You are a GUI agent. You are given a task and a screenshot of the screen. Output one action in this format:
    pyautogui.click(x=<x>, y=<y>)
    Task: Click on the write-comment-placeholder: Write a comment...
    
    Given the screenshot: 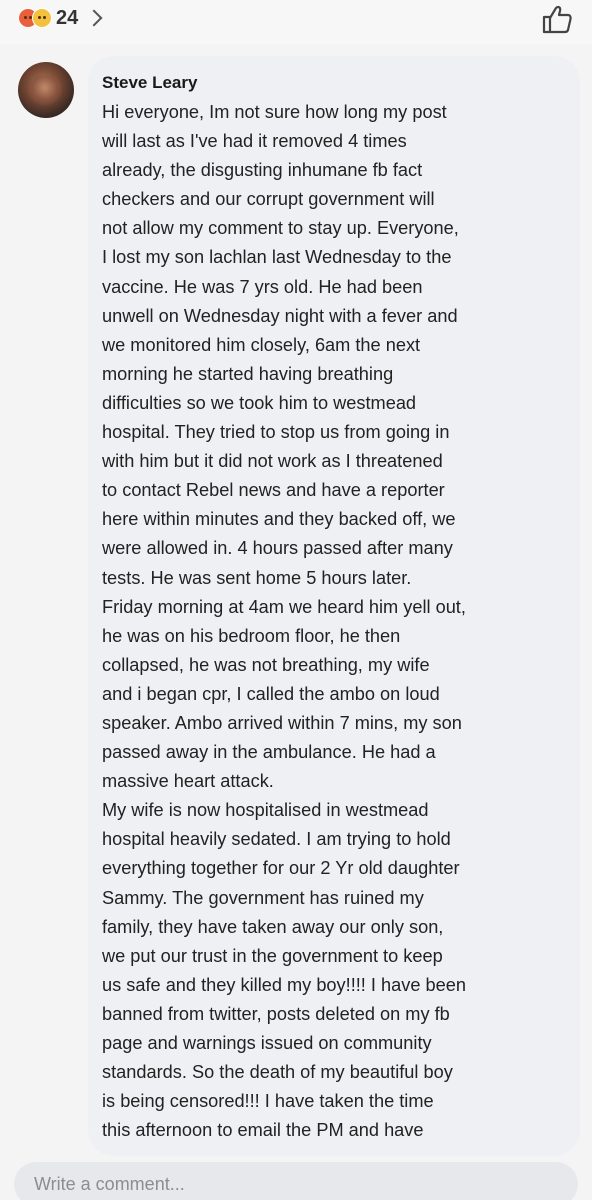 What is the action you would take?
    pyautogui.click(x=109, y=1183)
    